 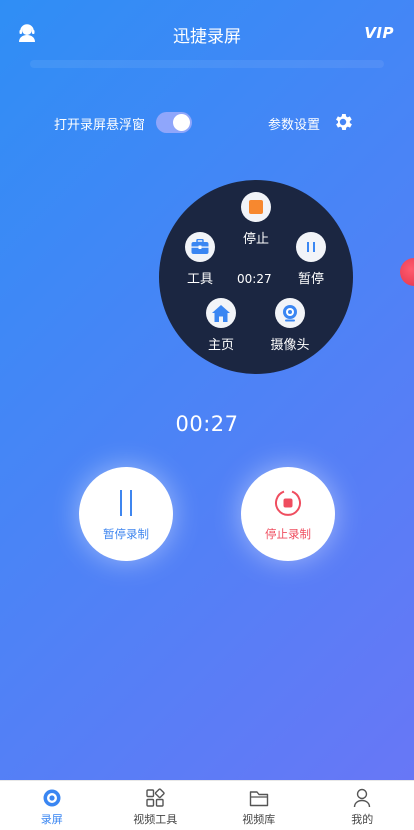 What do you see at coordinates (221, 313) in the screenshot?
I see `home-icon` at bounding box center [221, 313].